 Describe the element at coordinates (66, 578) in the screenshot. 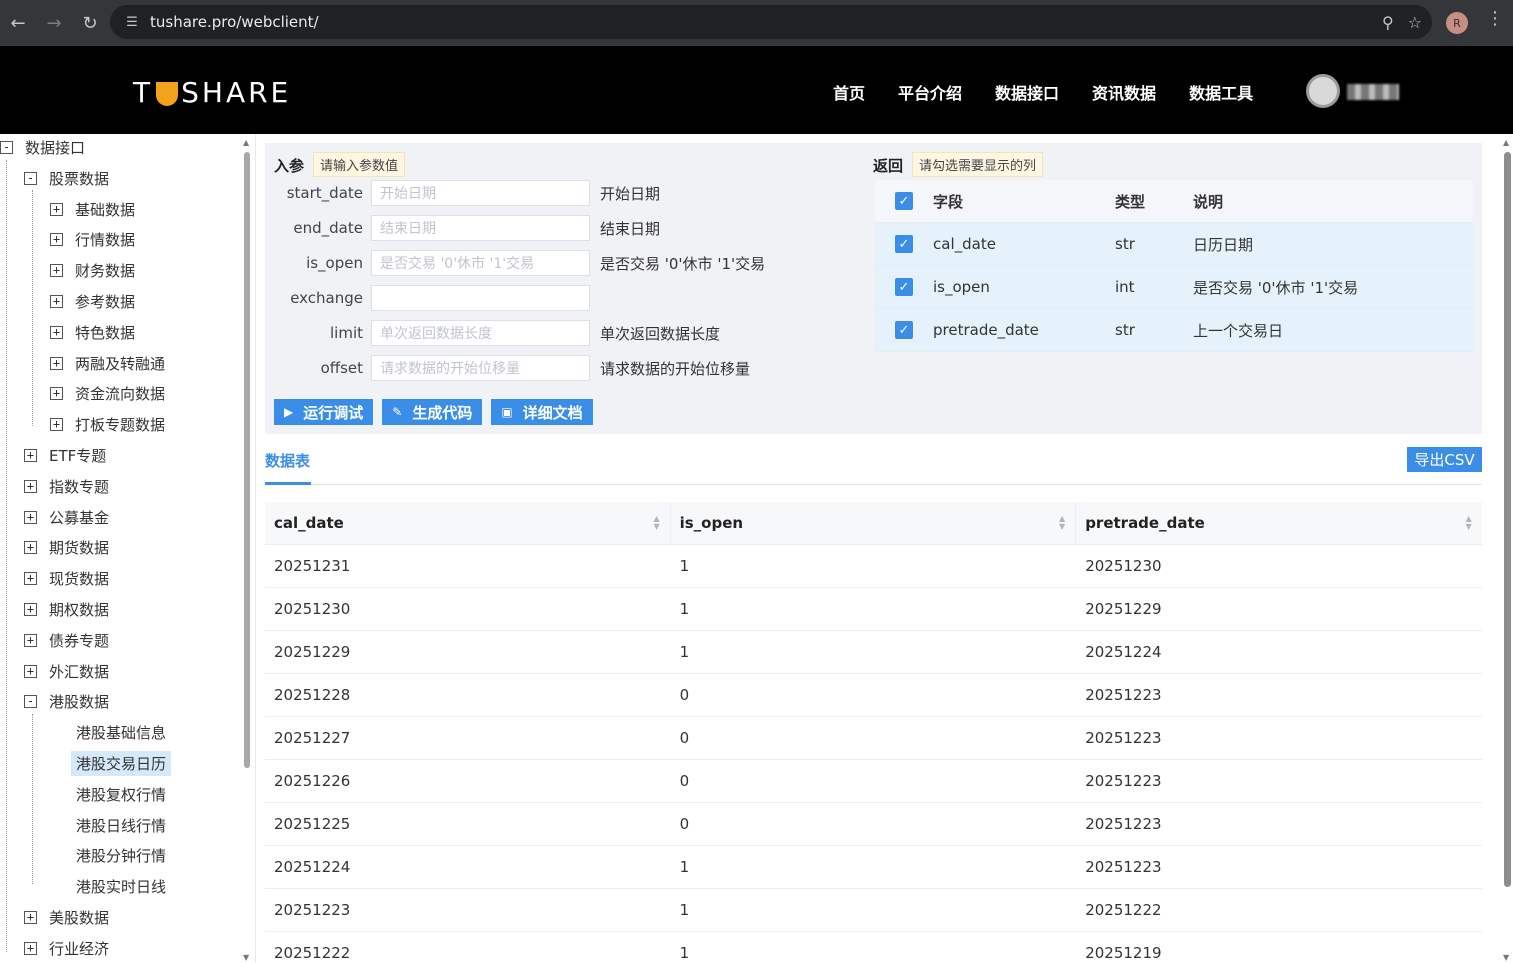

I see `tree-item: + 现货数据` at that location.